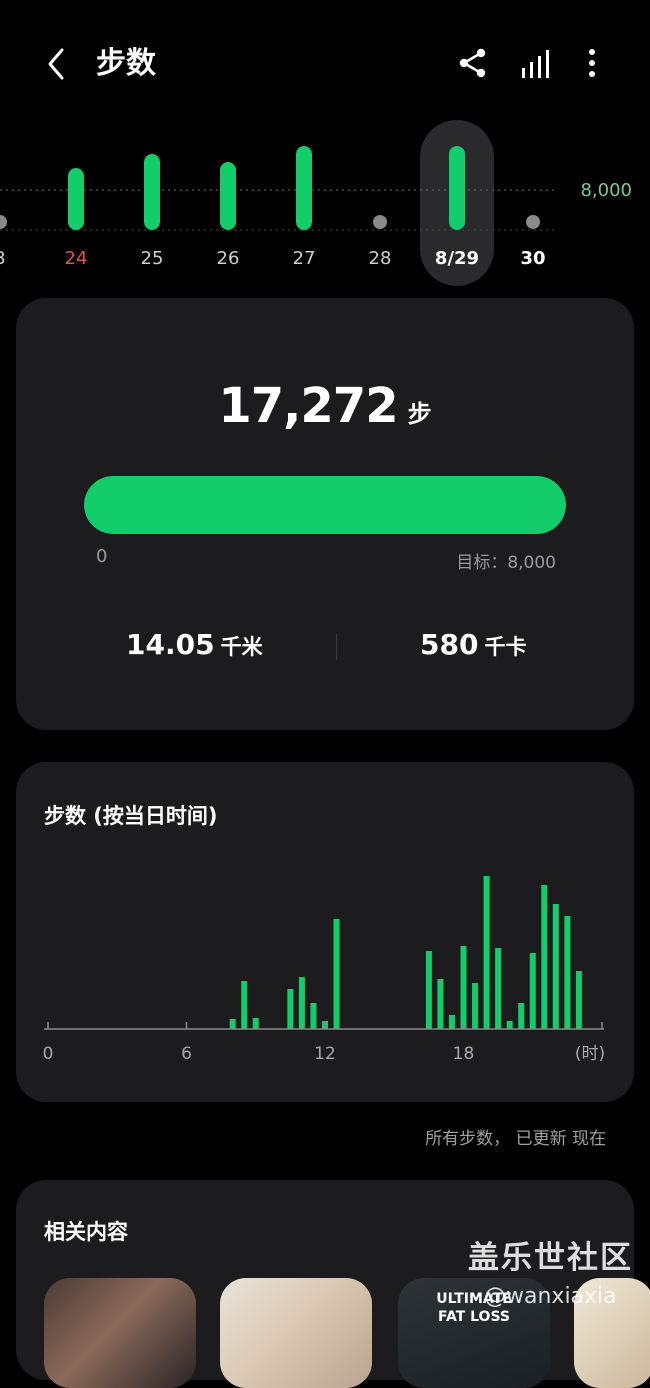 The image size is (650, 1388). I want to click on steps-value: 17,272, so click(308, 406).